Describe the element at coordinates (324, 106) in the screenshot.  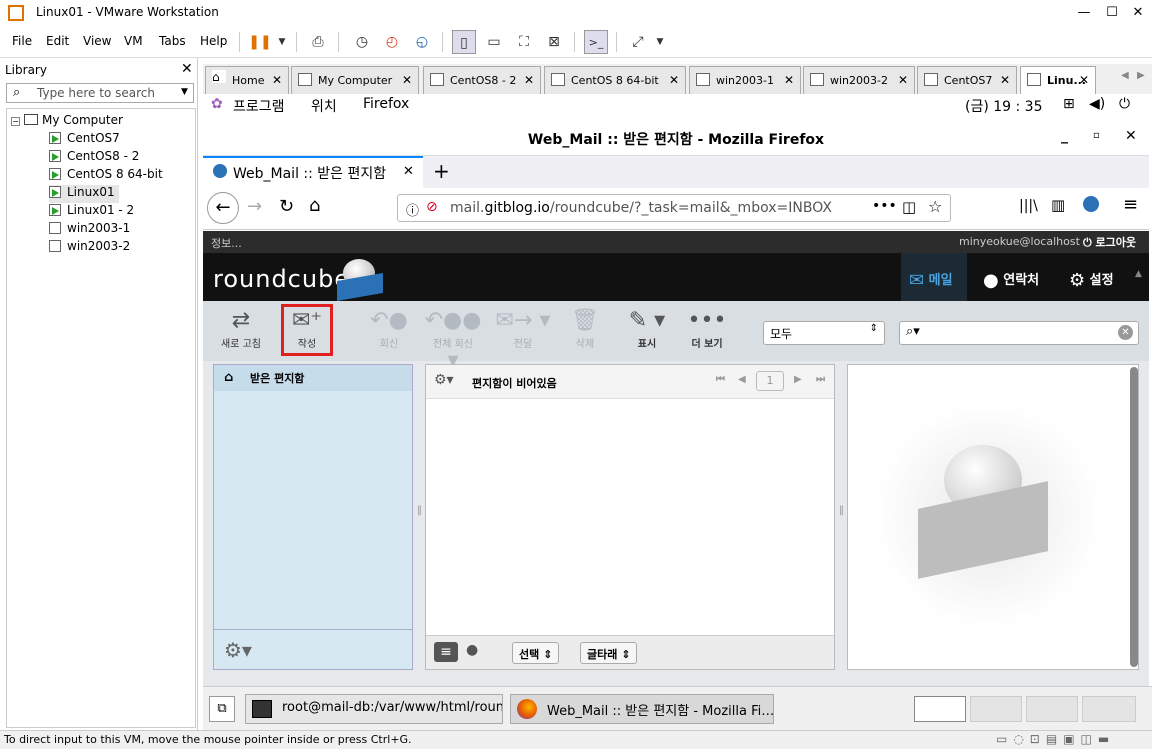
I see `gnome-places-menu: 위치` at that location.